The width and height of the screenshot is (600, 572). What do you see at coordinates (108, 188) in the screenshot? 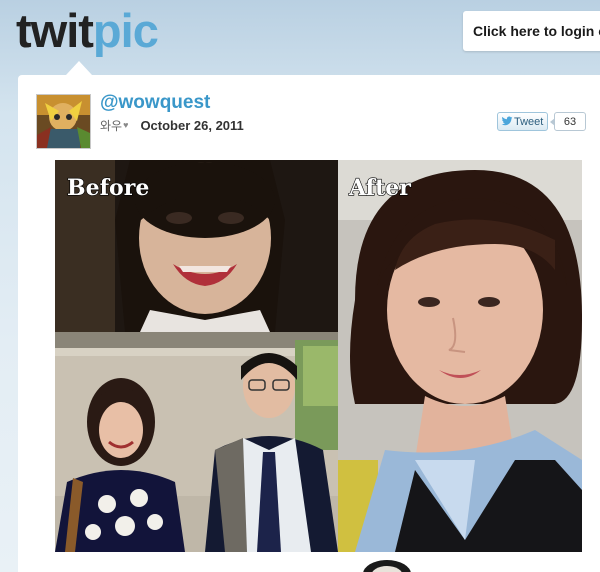
I see `before-caption: Before` at bounding box center [108, 188].